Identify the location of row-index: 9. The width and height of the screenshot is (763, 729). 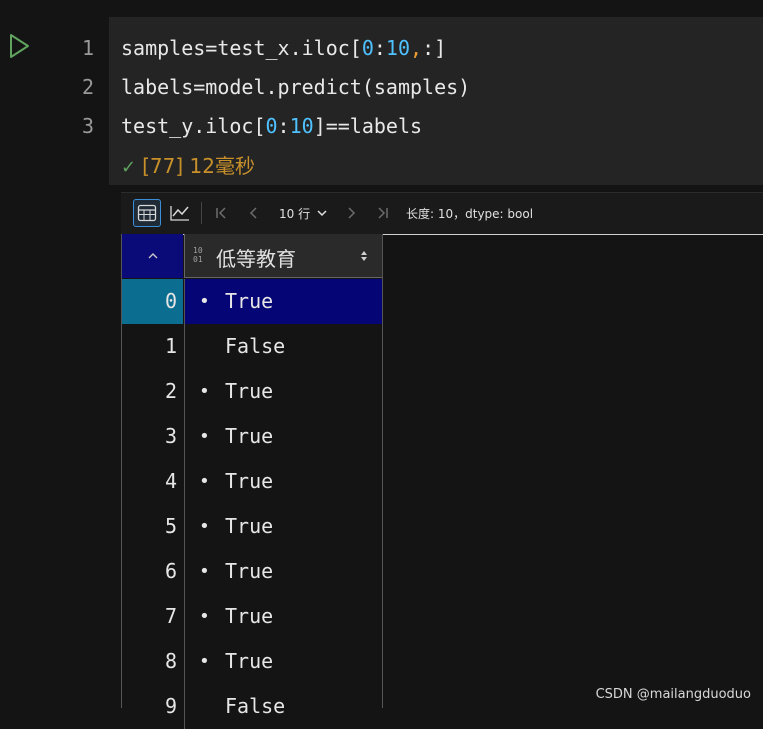
(170, 706).